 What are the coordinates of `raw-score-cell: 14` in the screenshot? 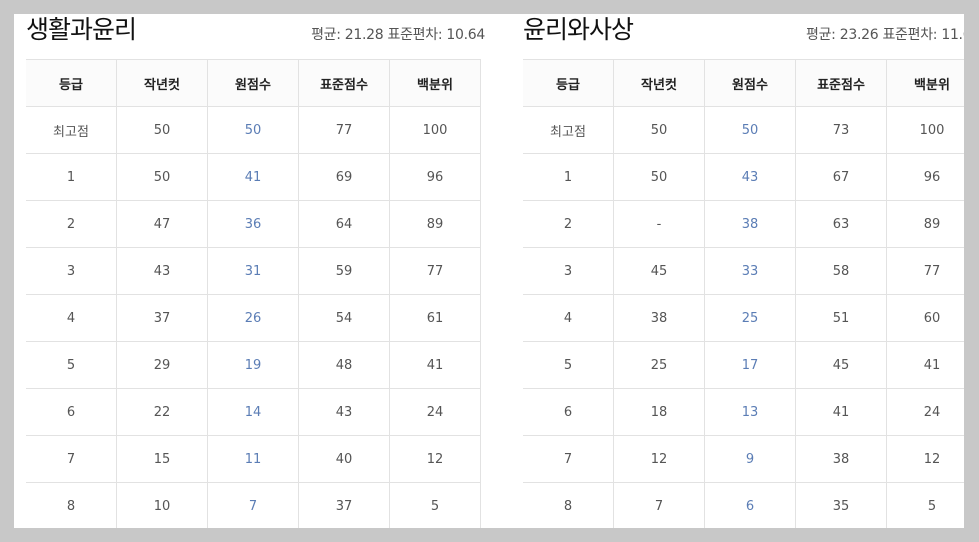 It's located at (253, 412).